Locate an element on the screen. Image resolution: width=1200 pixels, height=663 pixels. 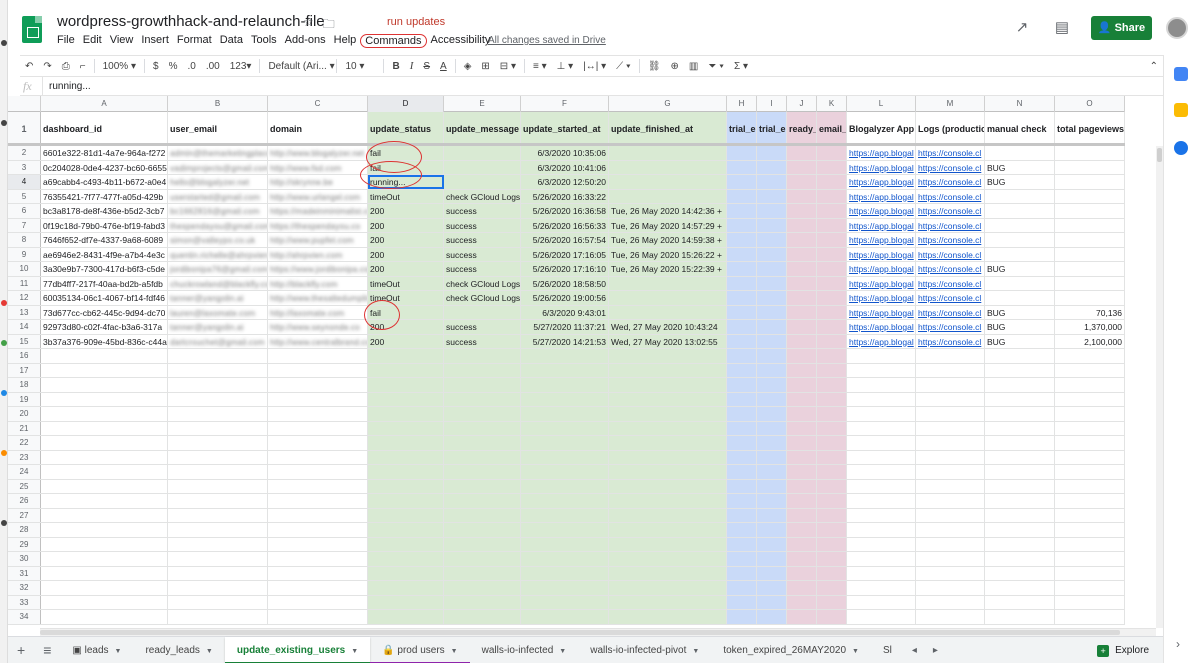
sheet-tab: 🔒 prod users ▼ is located at coordinates (420, 650).